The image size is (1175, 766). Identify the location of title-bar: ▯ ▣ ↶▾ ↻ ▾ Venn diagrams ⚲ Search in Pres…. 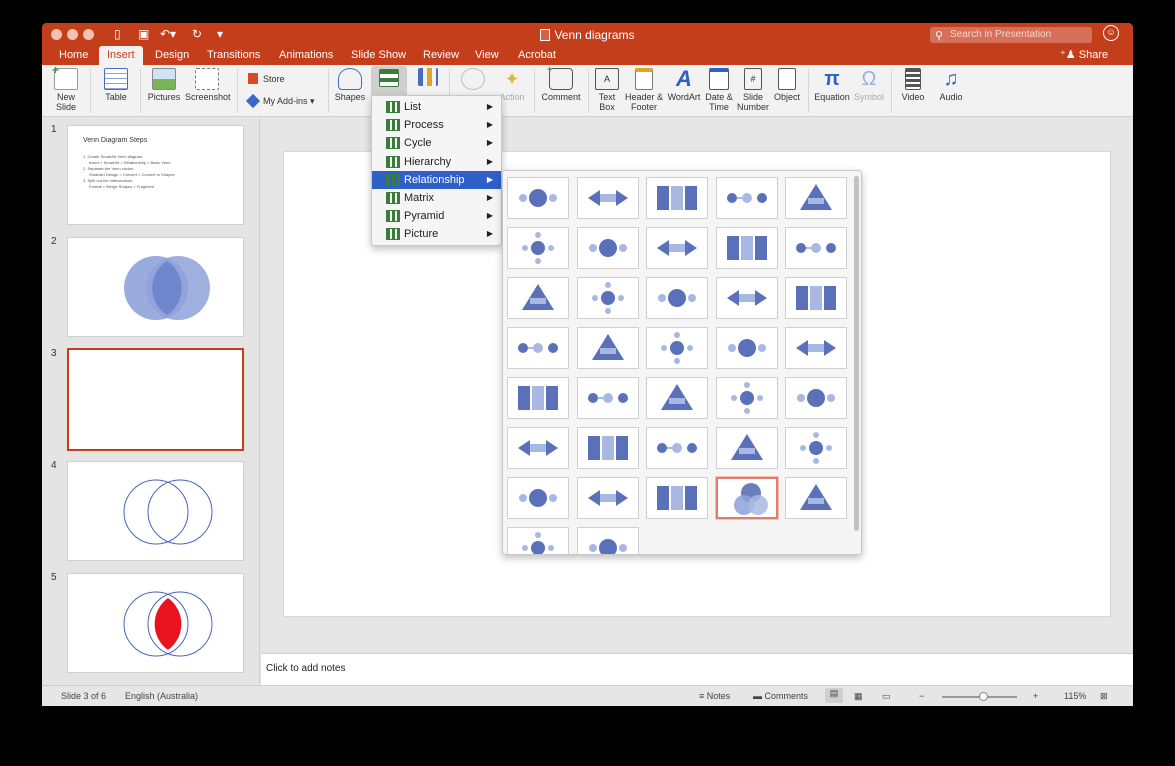
(587, 34).